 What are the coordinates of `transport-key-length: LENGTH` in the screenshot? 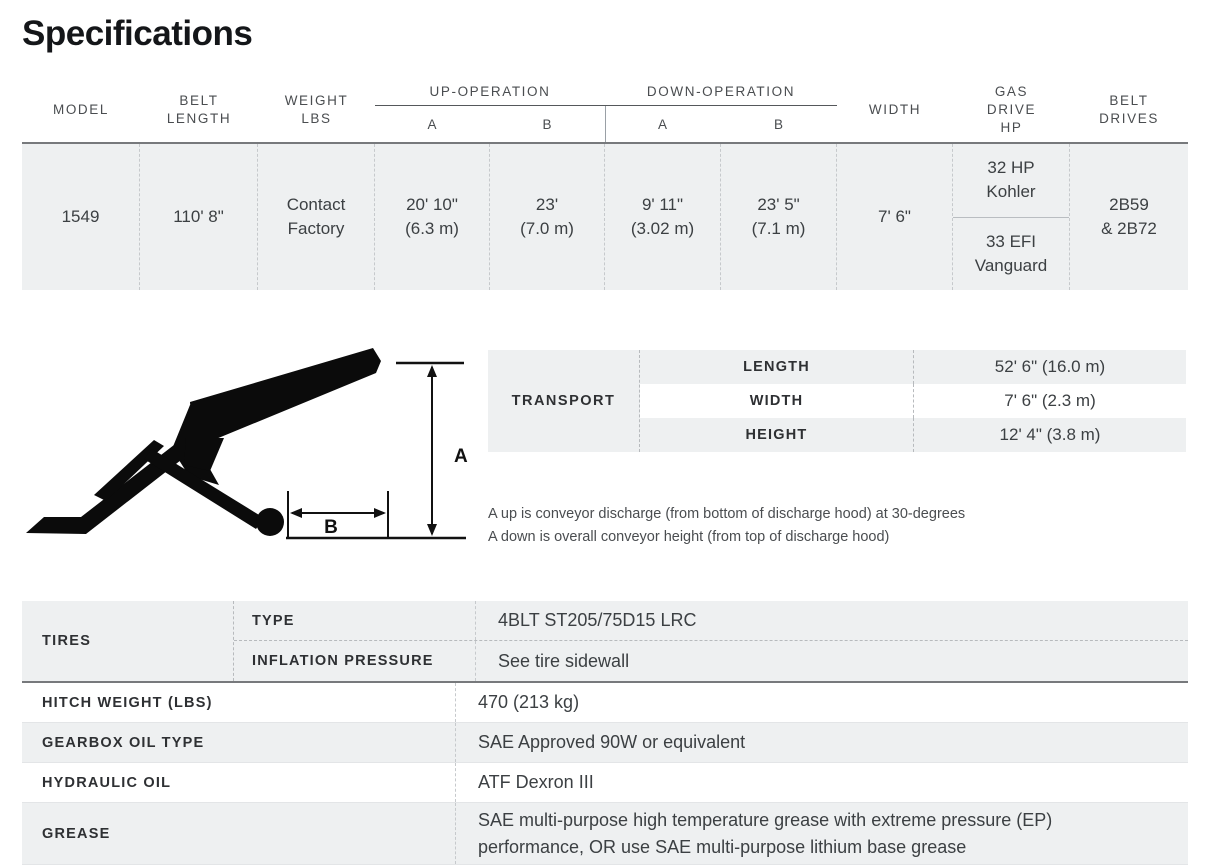 It's located at (777, 367).